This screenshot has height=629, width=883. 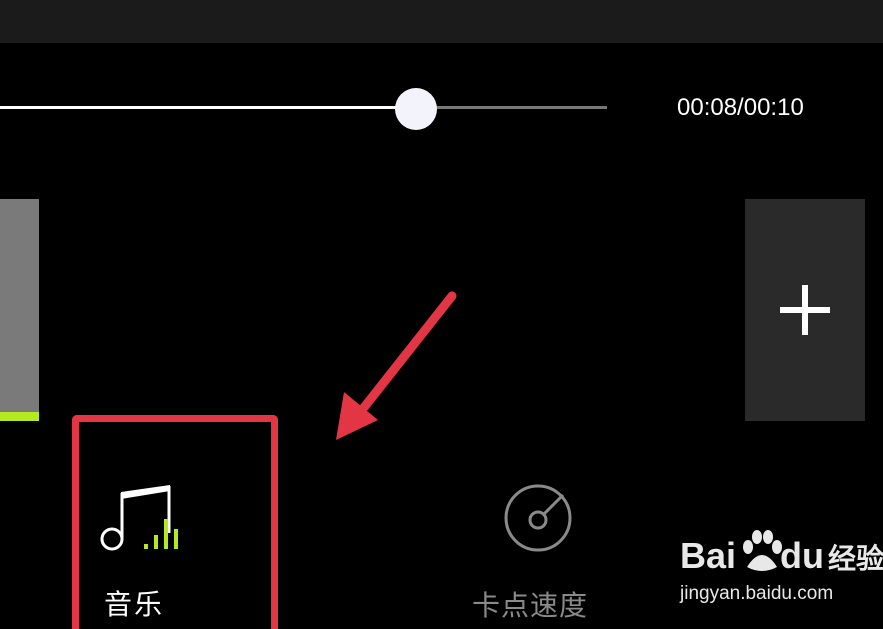 What do you see at coordinates (757, 593) in the screenshot?
I see `watermark-url: jingyan.baidu.com` at bounding box center [757, 593].